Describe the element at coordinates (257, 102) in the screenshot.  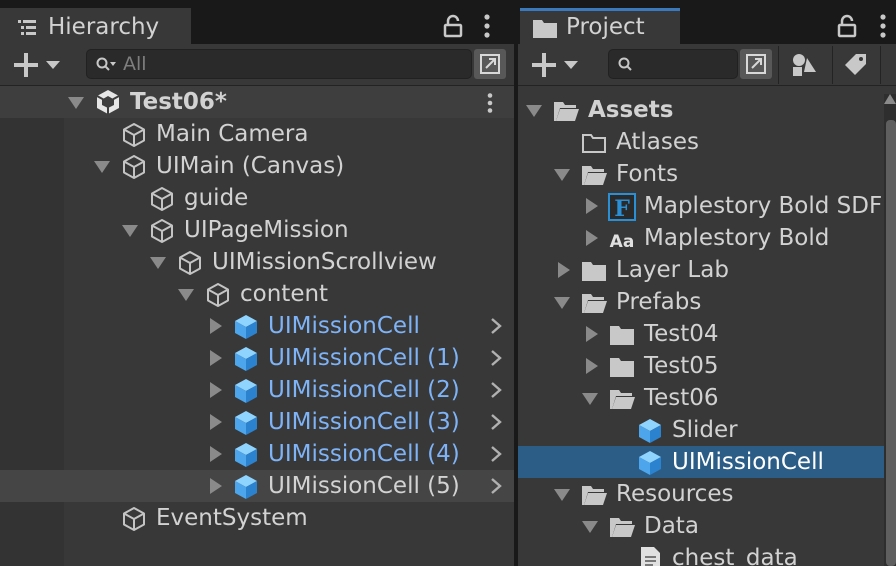
I see `scene-header-row: Test06*` at that location.